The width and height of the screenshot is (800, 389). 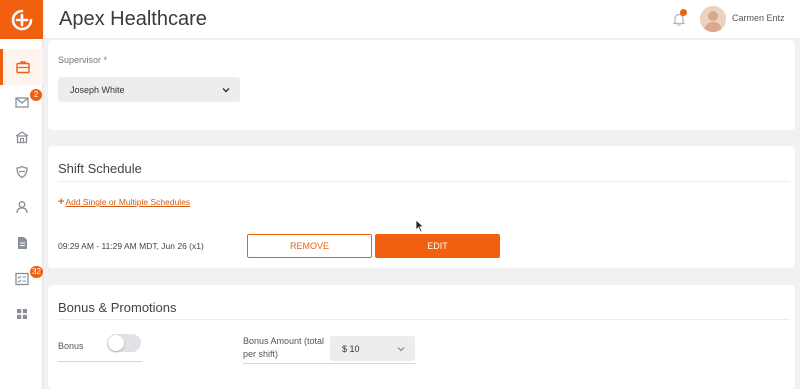 I want to click on avatar, so click(x=713, y=19).